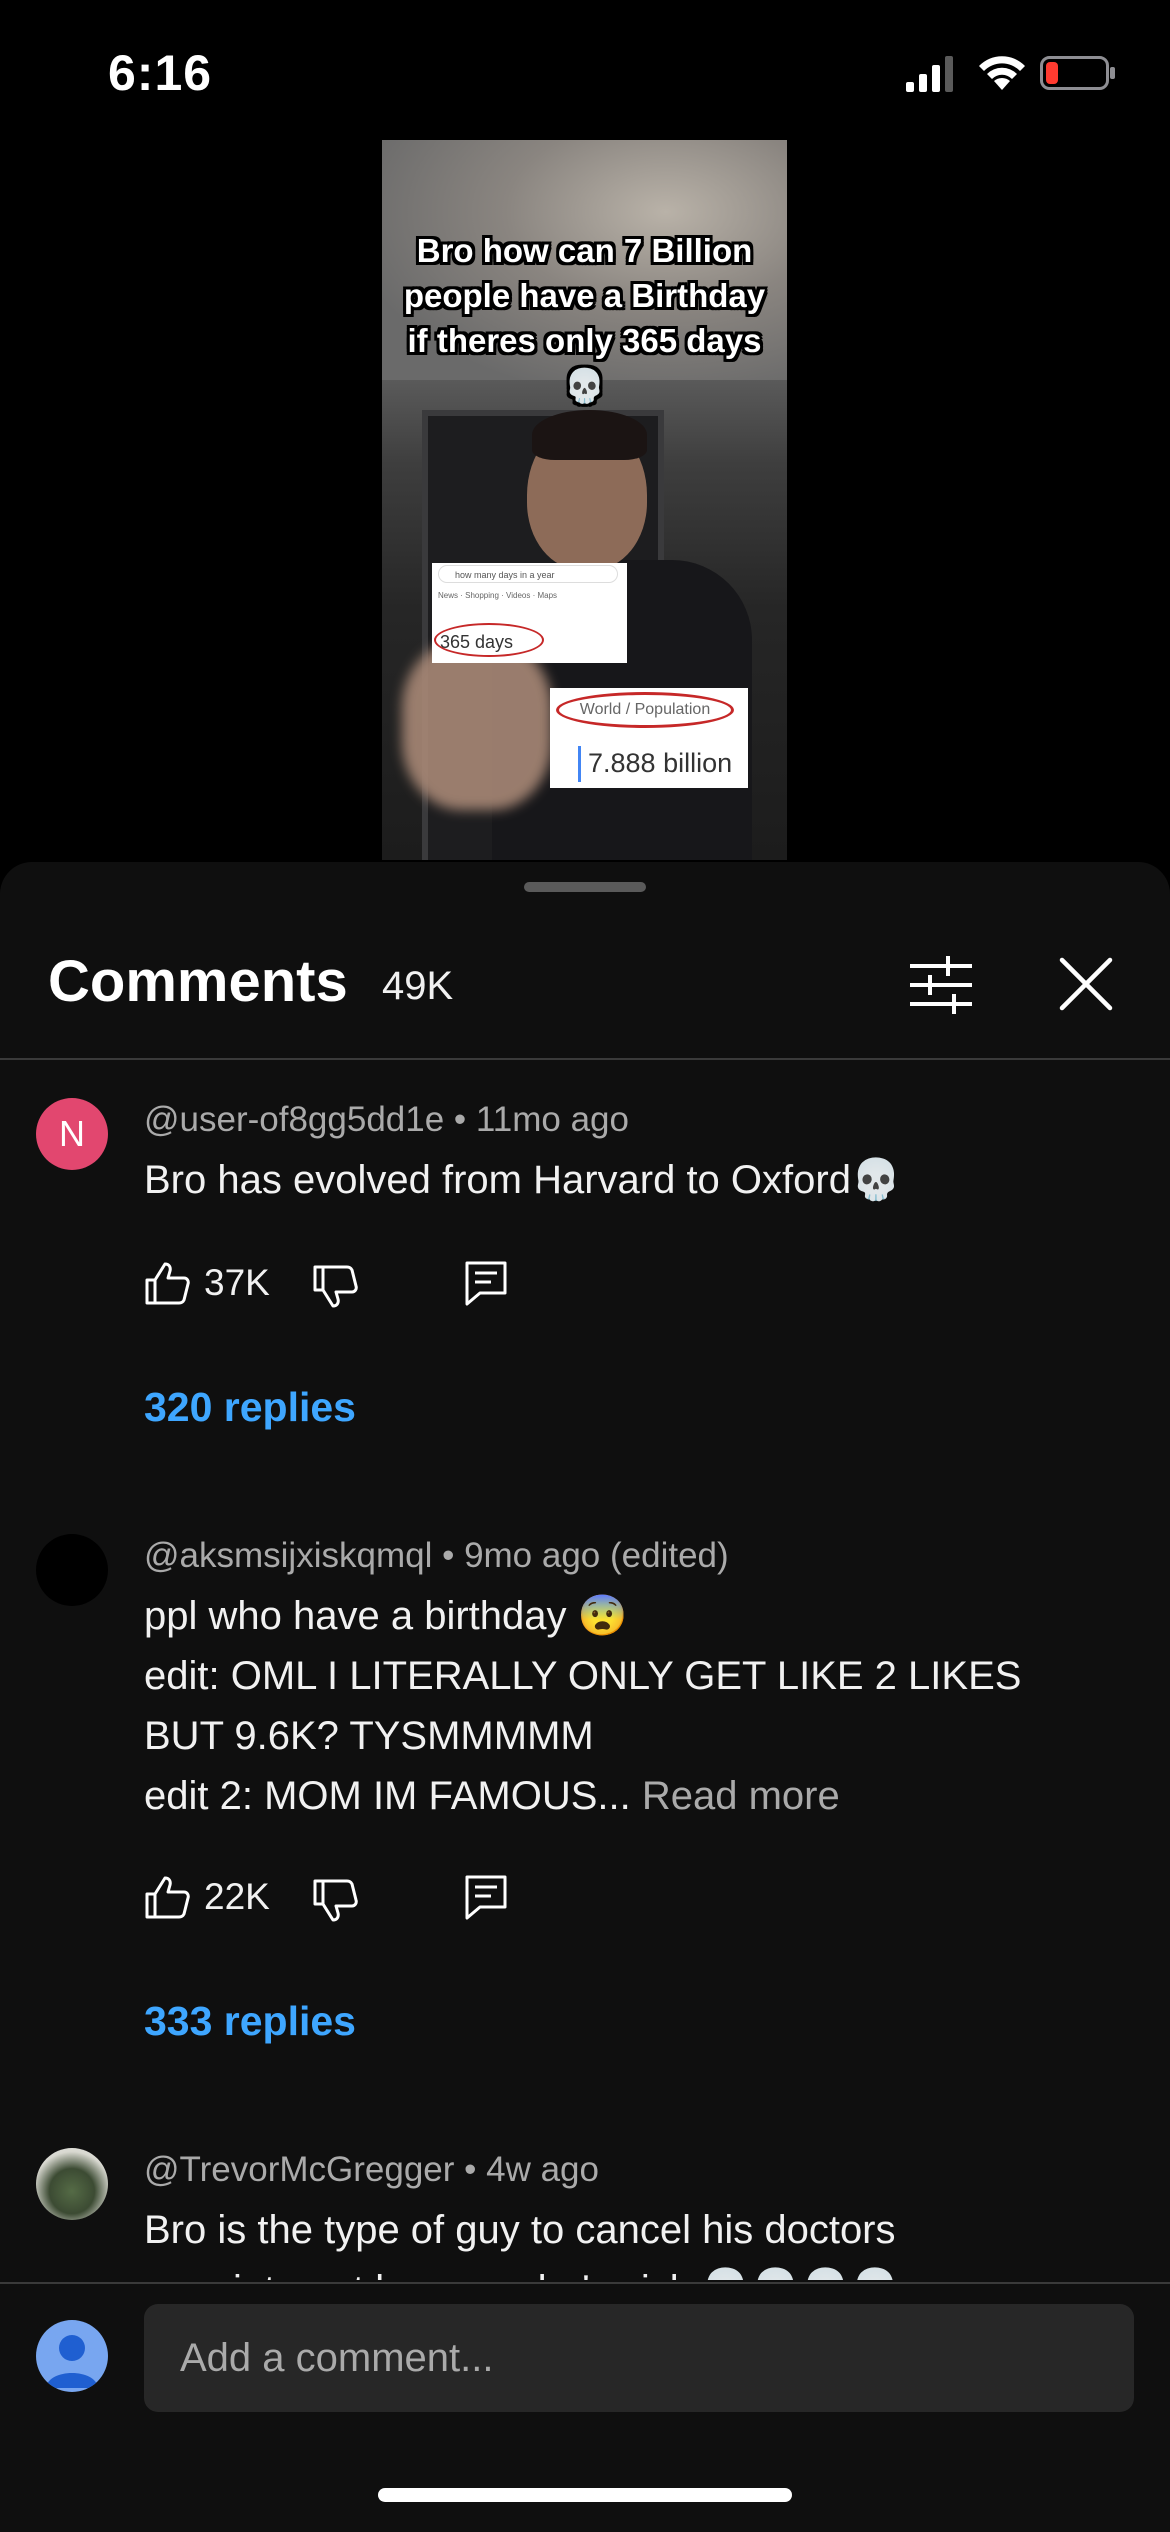 The height and width of the screenshot is (2532, 1170). I want to click on population-bar, so click(579, 764).